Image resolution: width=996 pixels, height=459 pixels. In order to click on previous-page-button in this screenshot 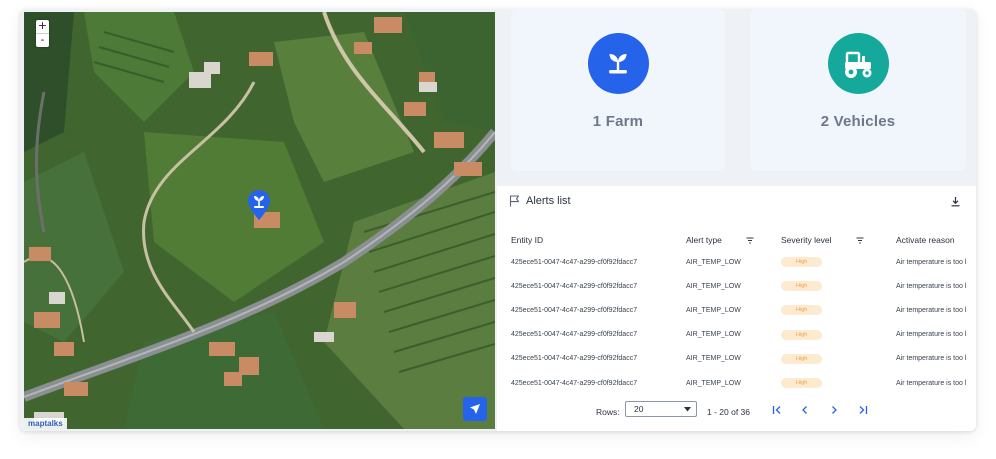, I will do `click(805, 410)`.